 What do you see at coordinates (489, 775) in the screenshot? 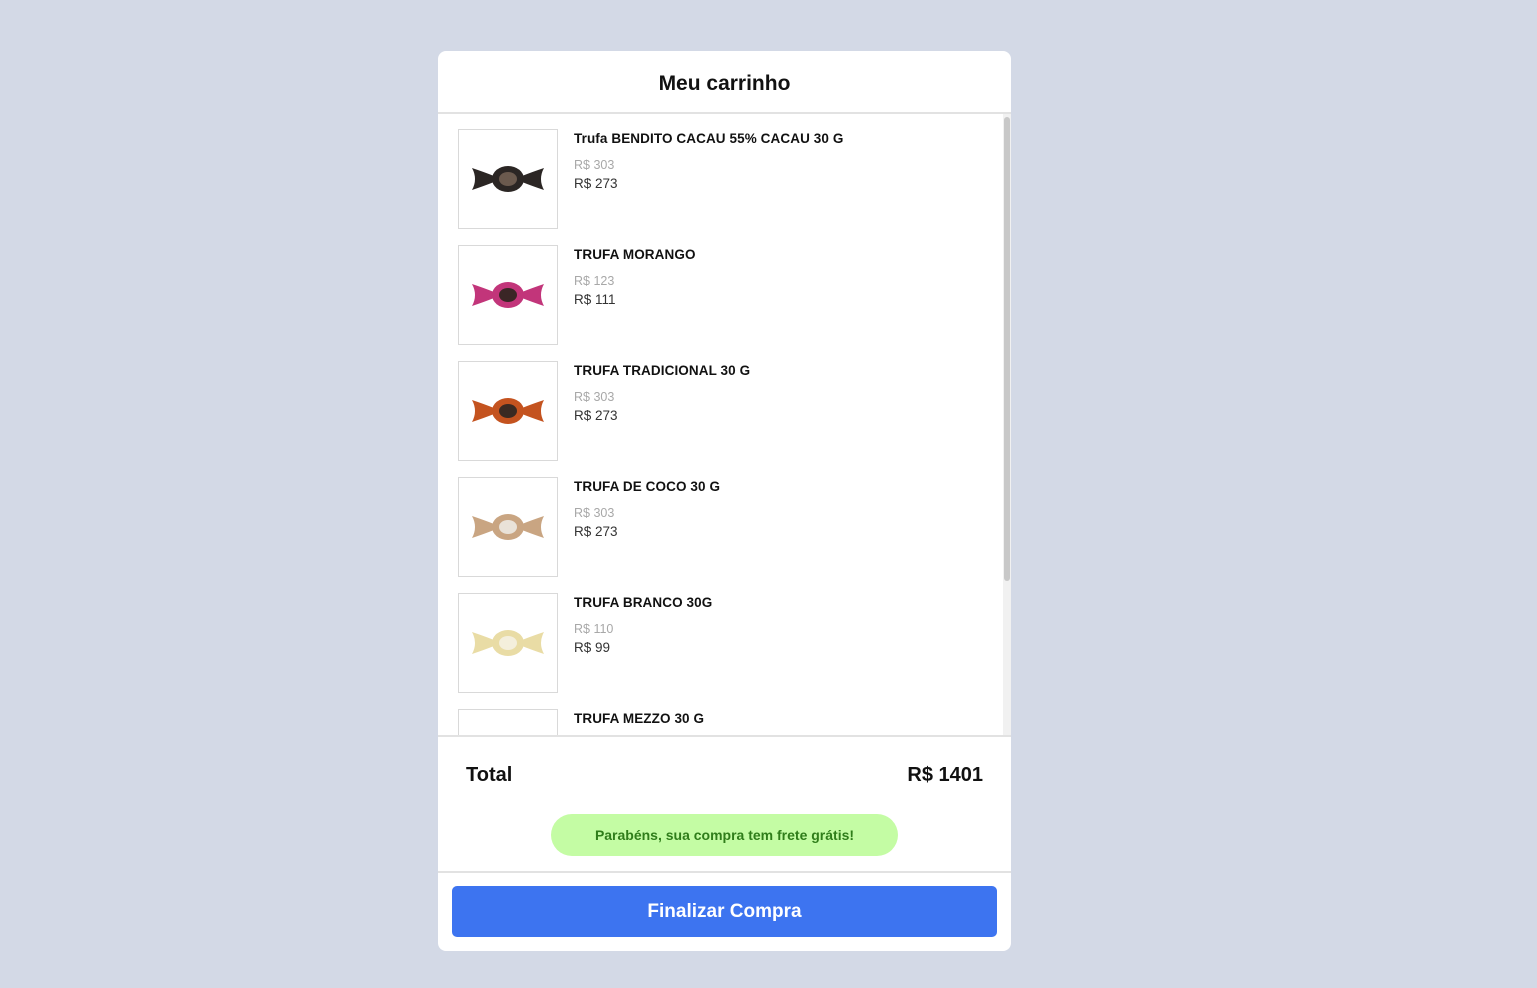
I see `total-label: Total` at bounding box center [489, 775].